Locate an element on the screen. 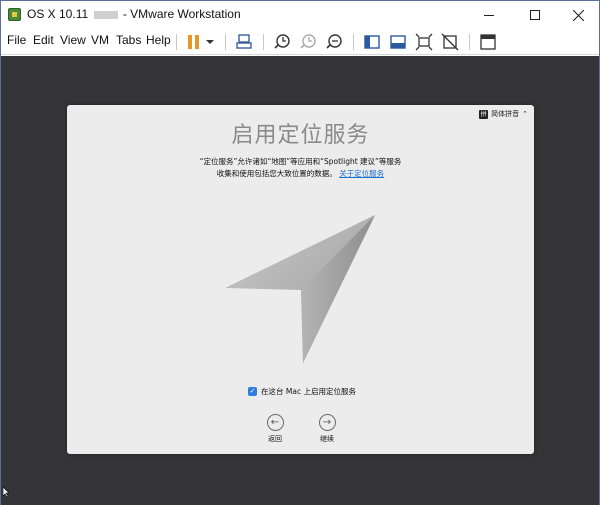  forward-arrow-icon: → is located at coordinates (327, 422).